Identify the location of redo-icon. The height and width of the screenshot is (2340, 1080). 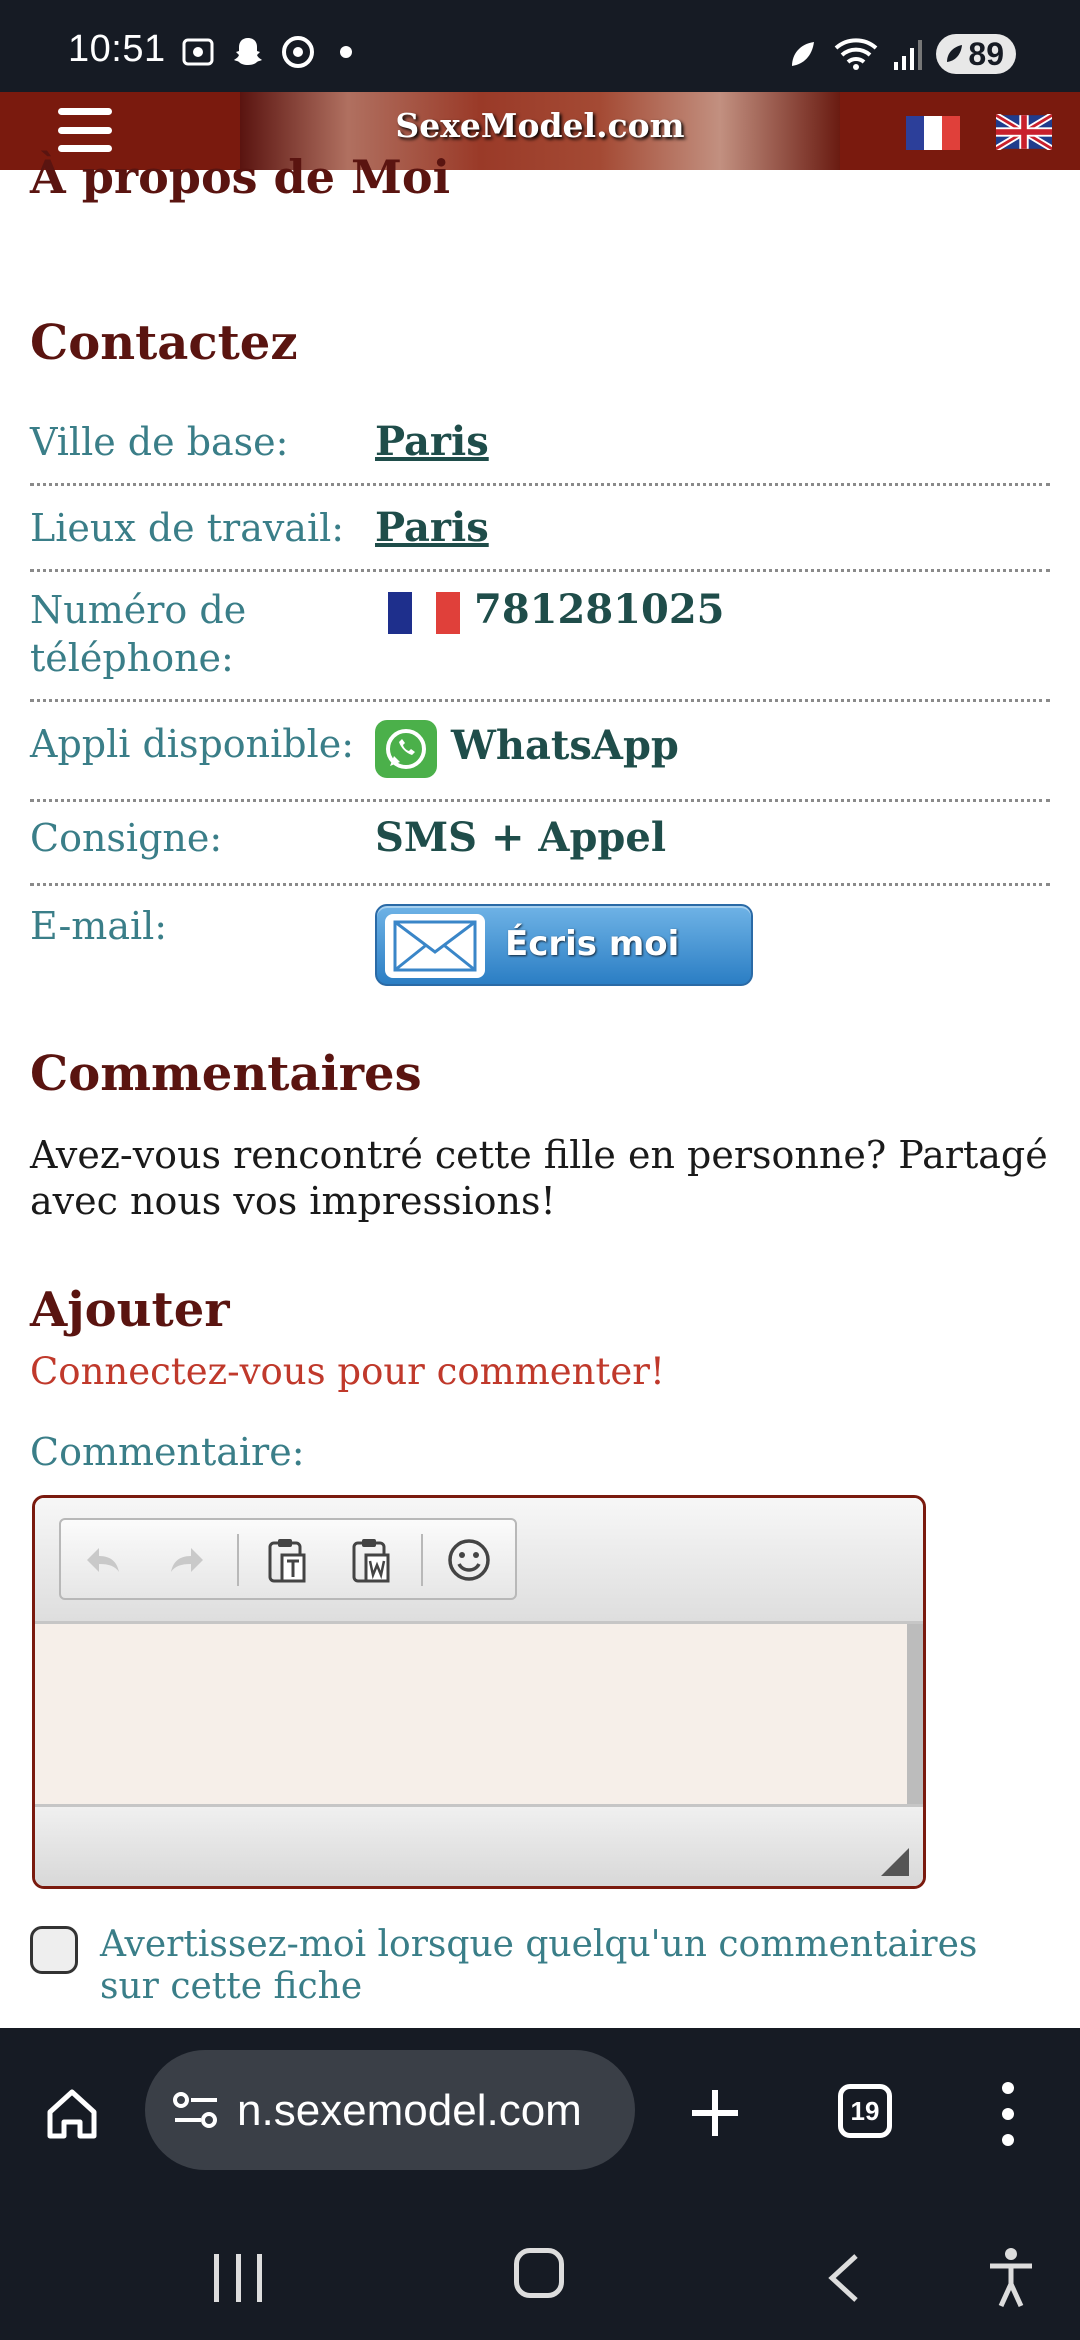
(187, 1560).